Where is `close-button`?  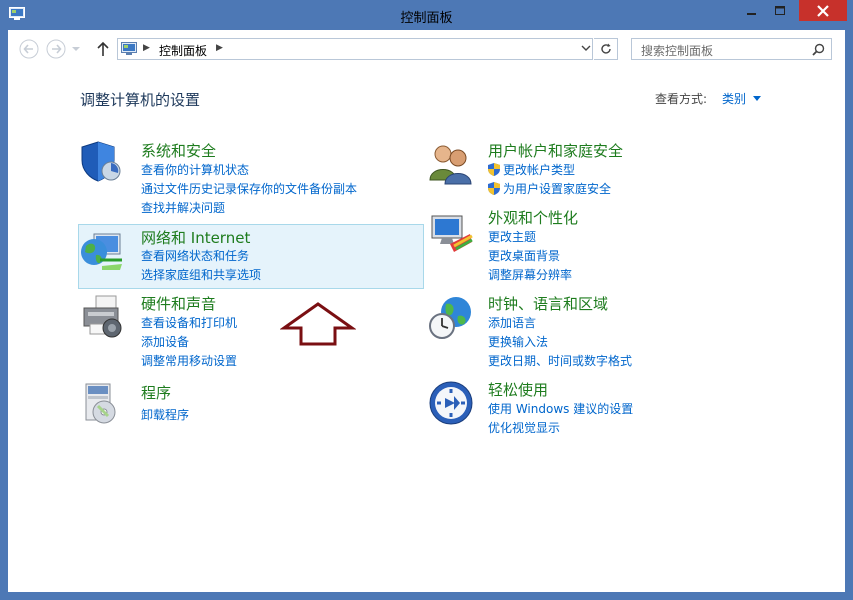 close-button is located at coordinates (823, 10).